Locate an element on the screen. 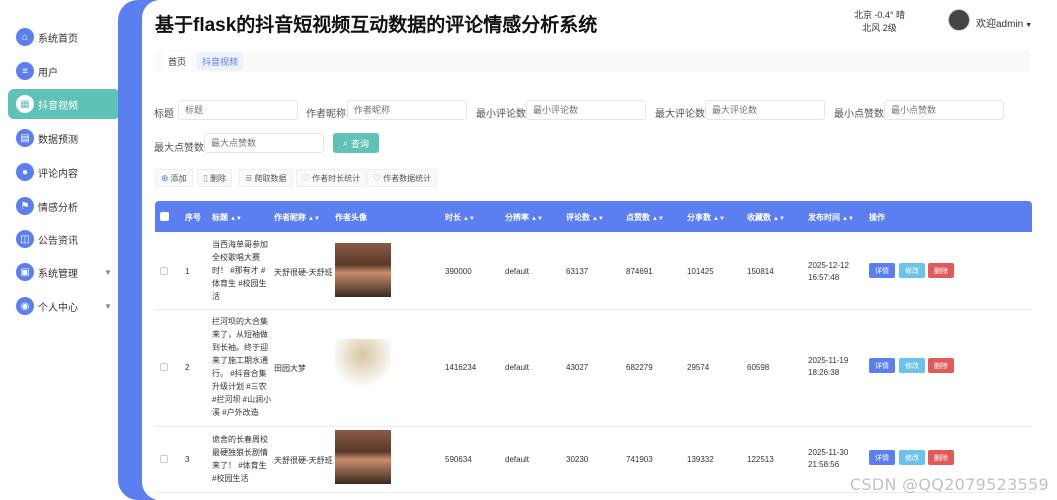 The image size is (1057, 500). max-comments-input is located at coordinates (765, 110).